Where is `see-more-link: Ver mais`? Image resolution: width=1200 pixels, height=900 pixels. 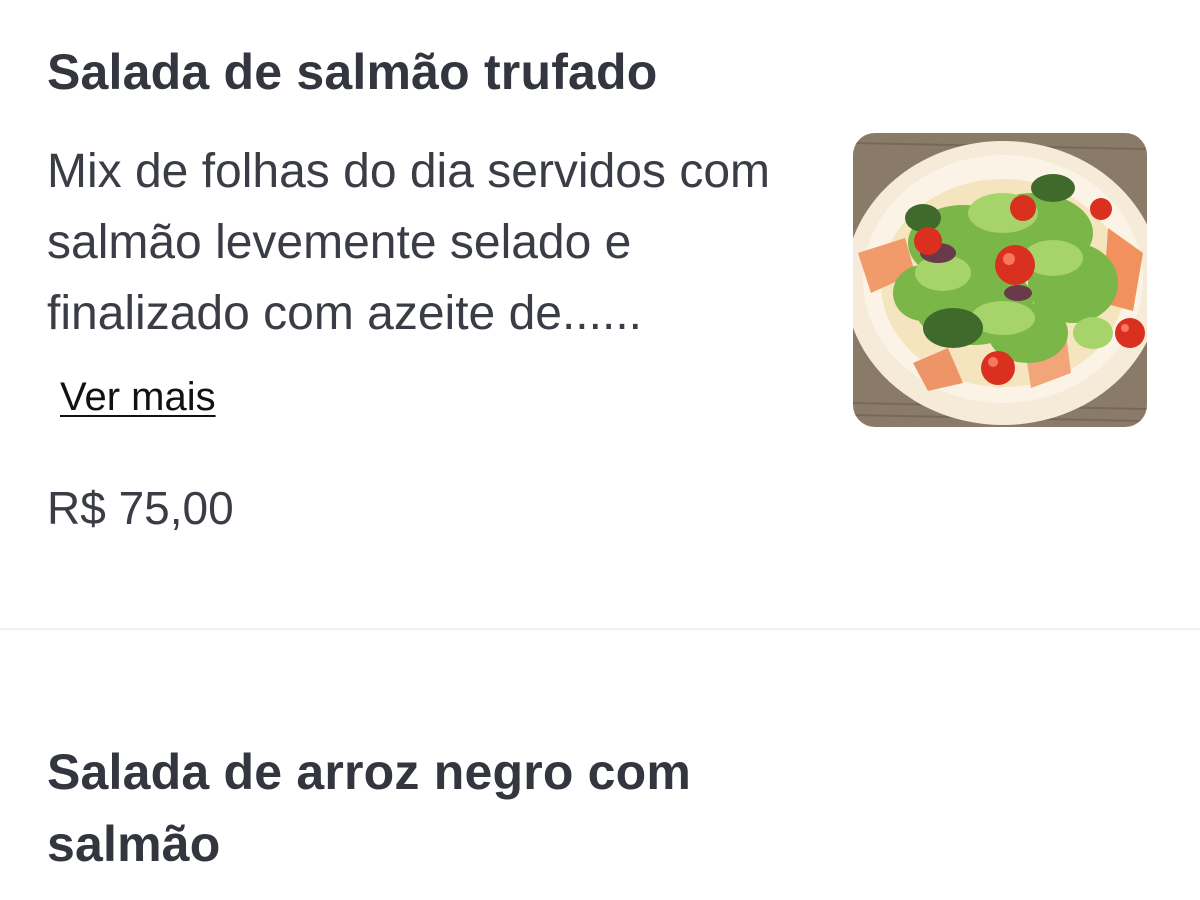 see-more-link: Ver mais is located at coordinates (138, 397).